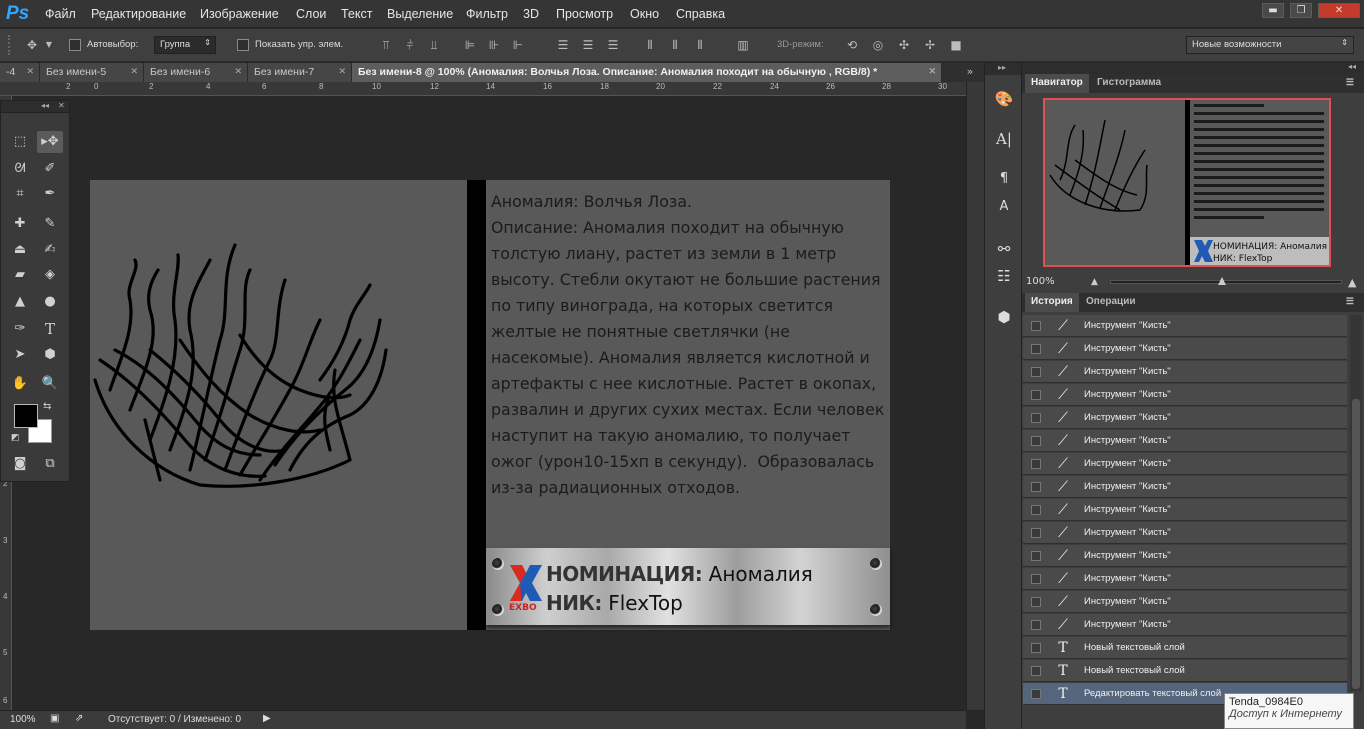  I want to click on zoom-readout: 100%, so click(23, 719).